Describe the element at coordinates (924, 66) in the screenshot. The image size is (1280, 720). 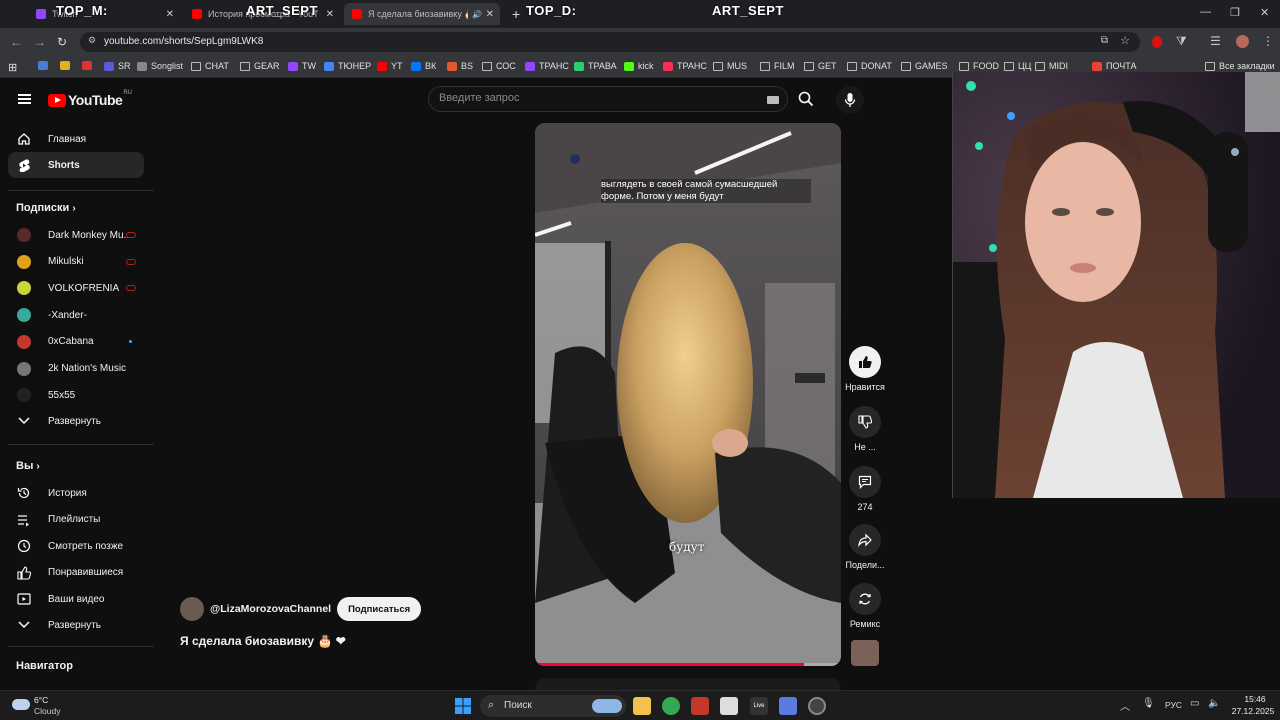
I see `bookmark-item: GAMES` at that location.